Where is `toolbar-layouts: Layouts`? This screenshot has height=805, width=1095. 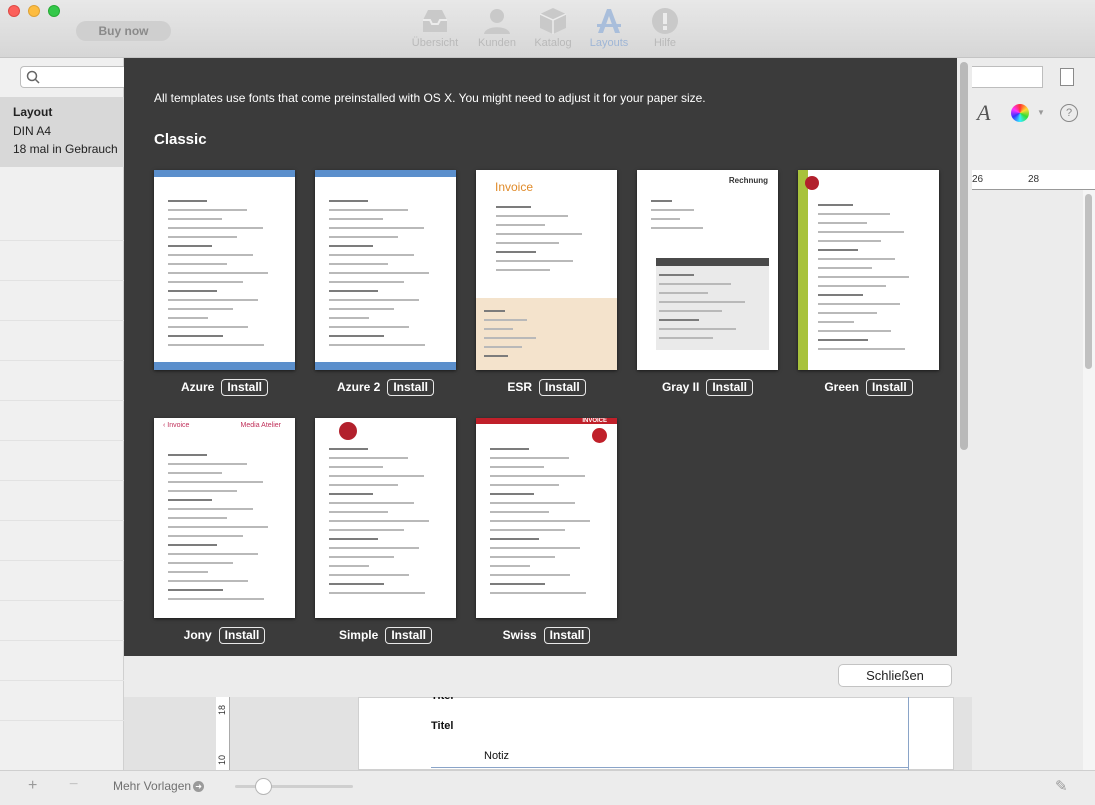 toolbar-layouts: Layouts is located at coordinates (609, 27).